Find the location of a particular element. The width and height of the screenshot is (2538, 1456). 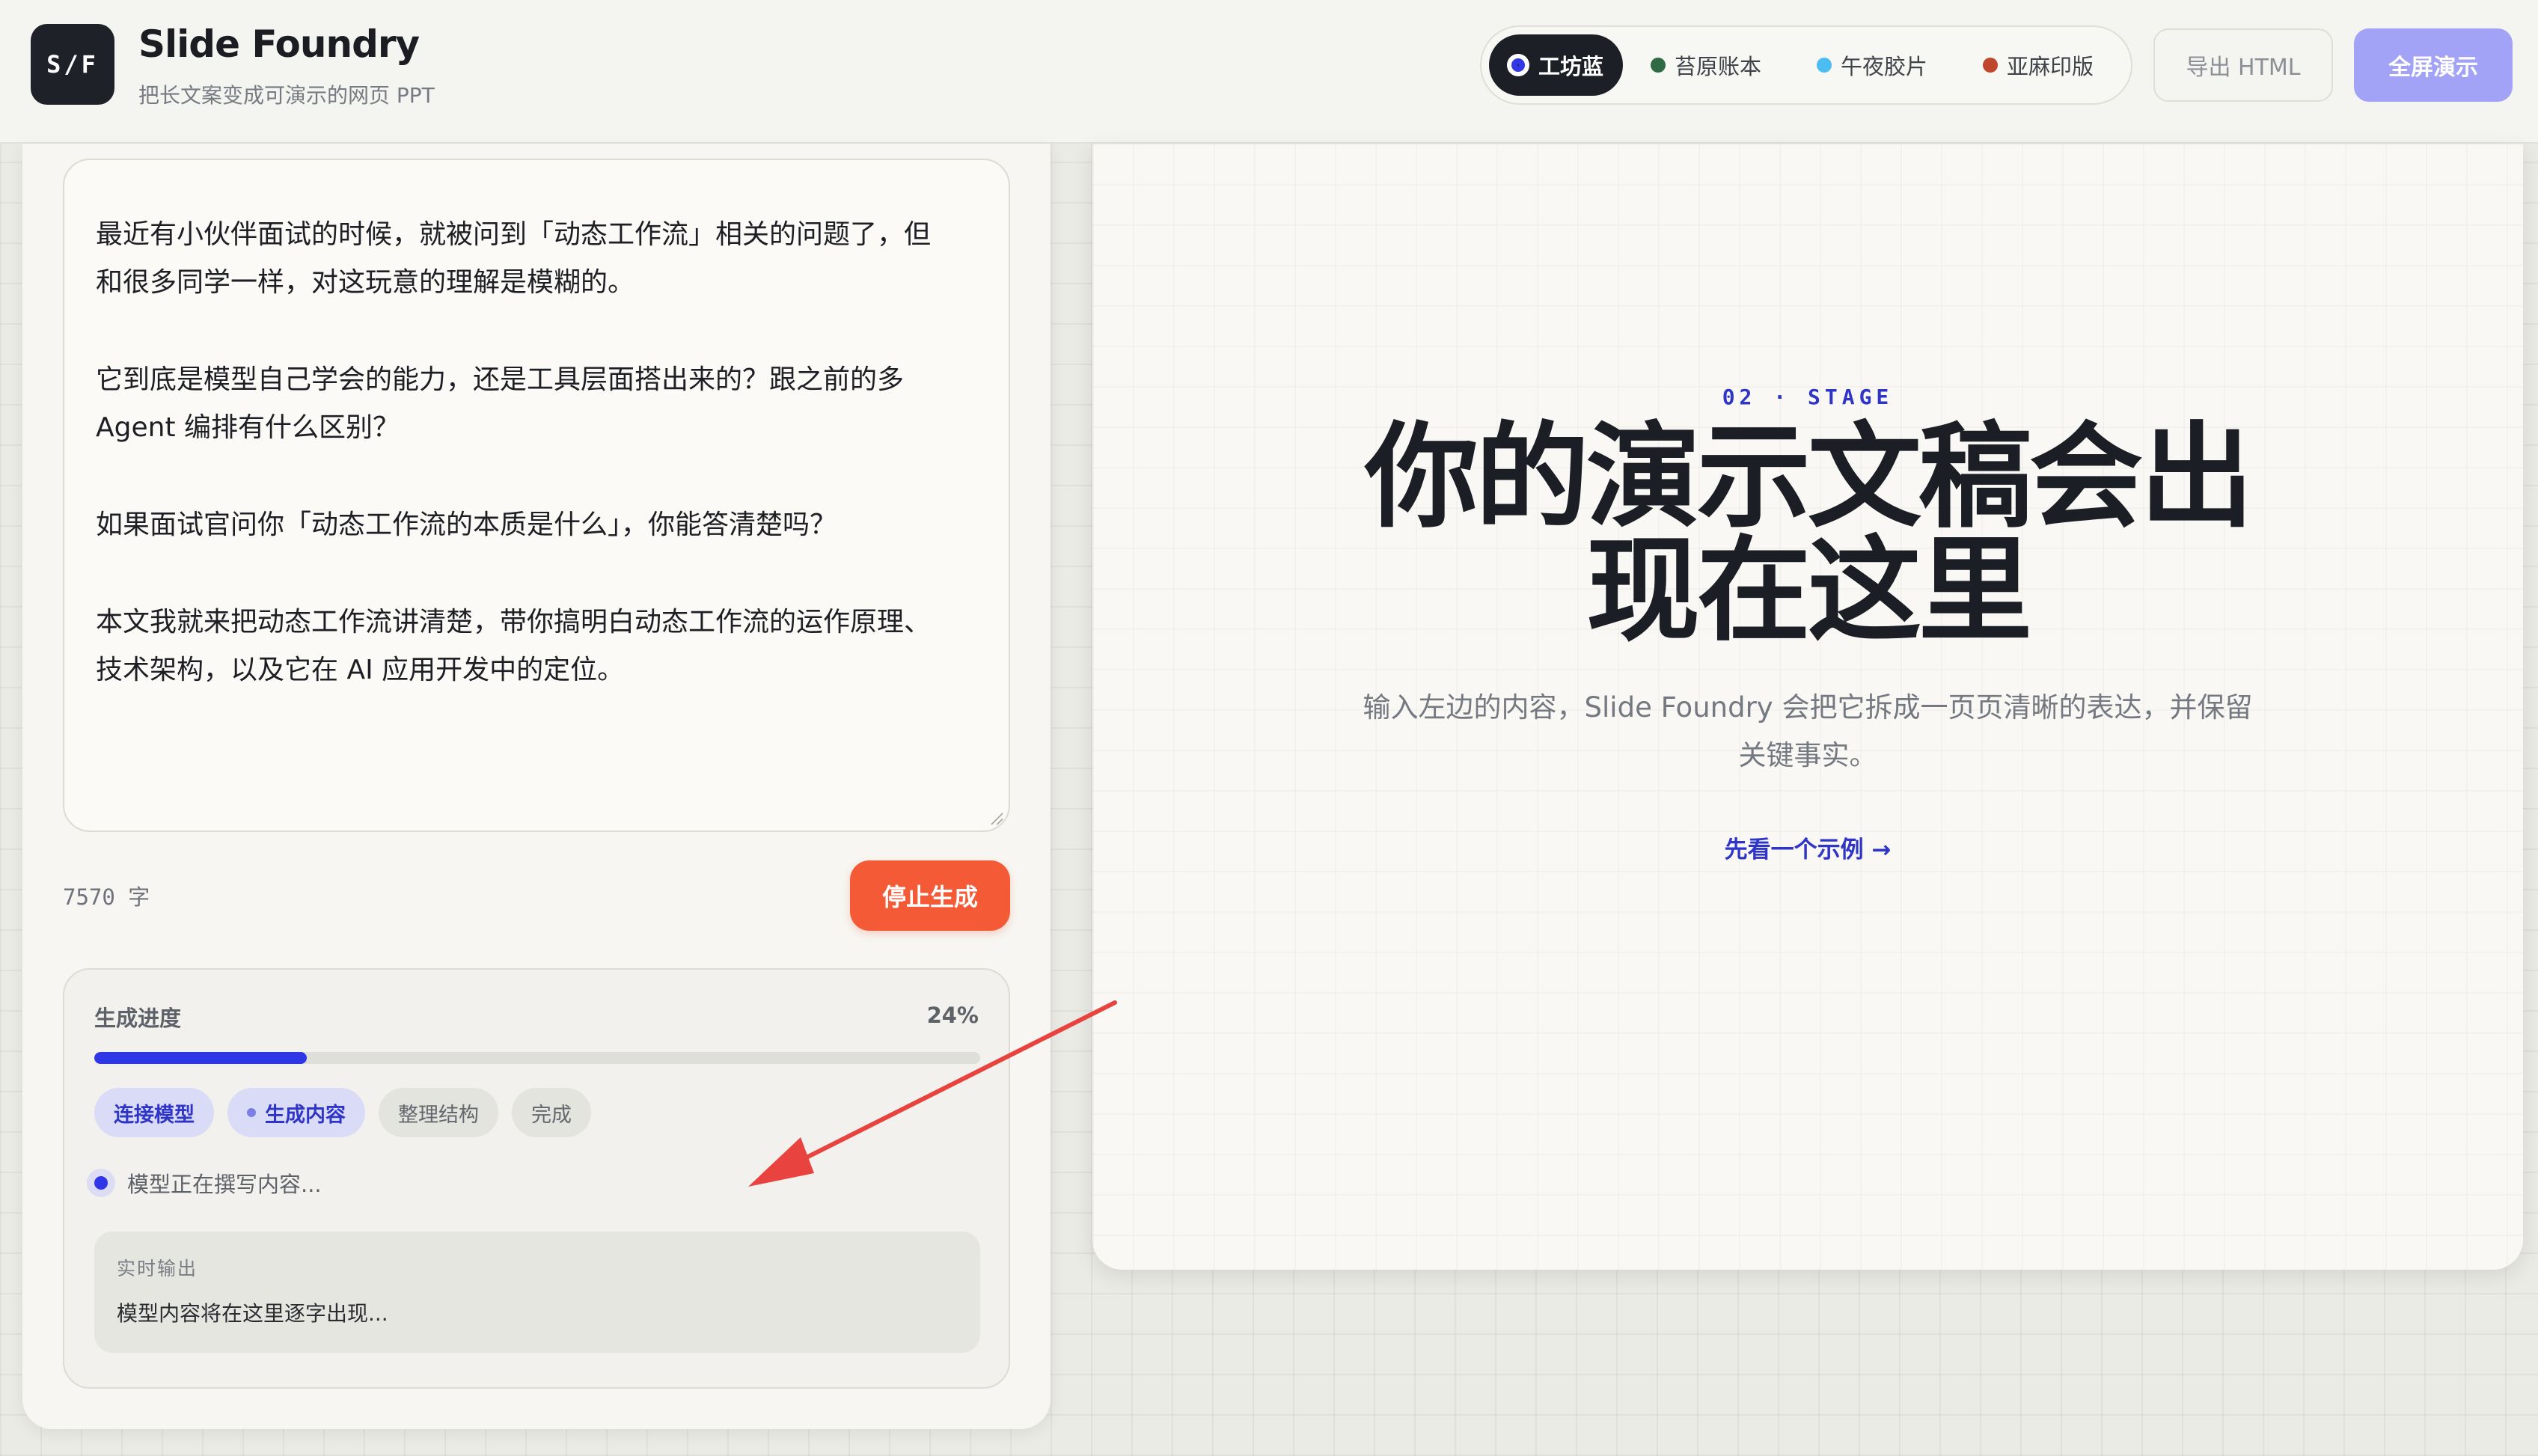

theme-option-midnight-film: 午夜胶片 is located at coordinates (1872, 65).